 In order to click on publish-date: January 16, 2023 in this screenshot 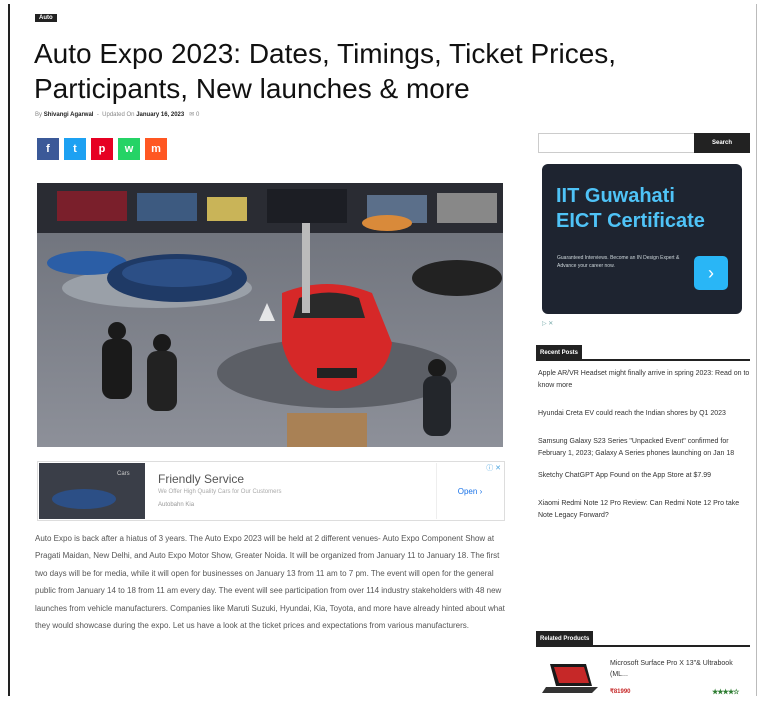, I will do `click(160, 115)`.